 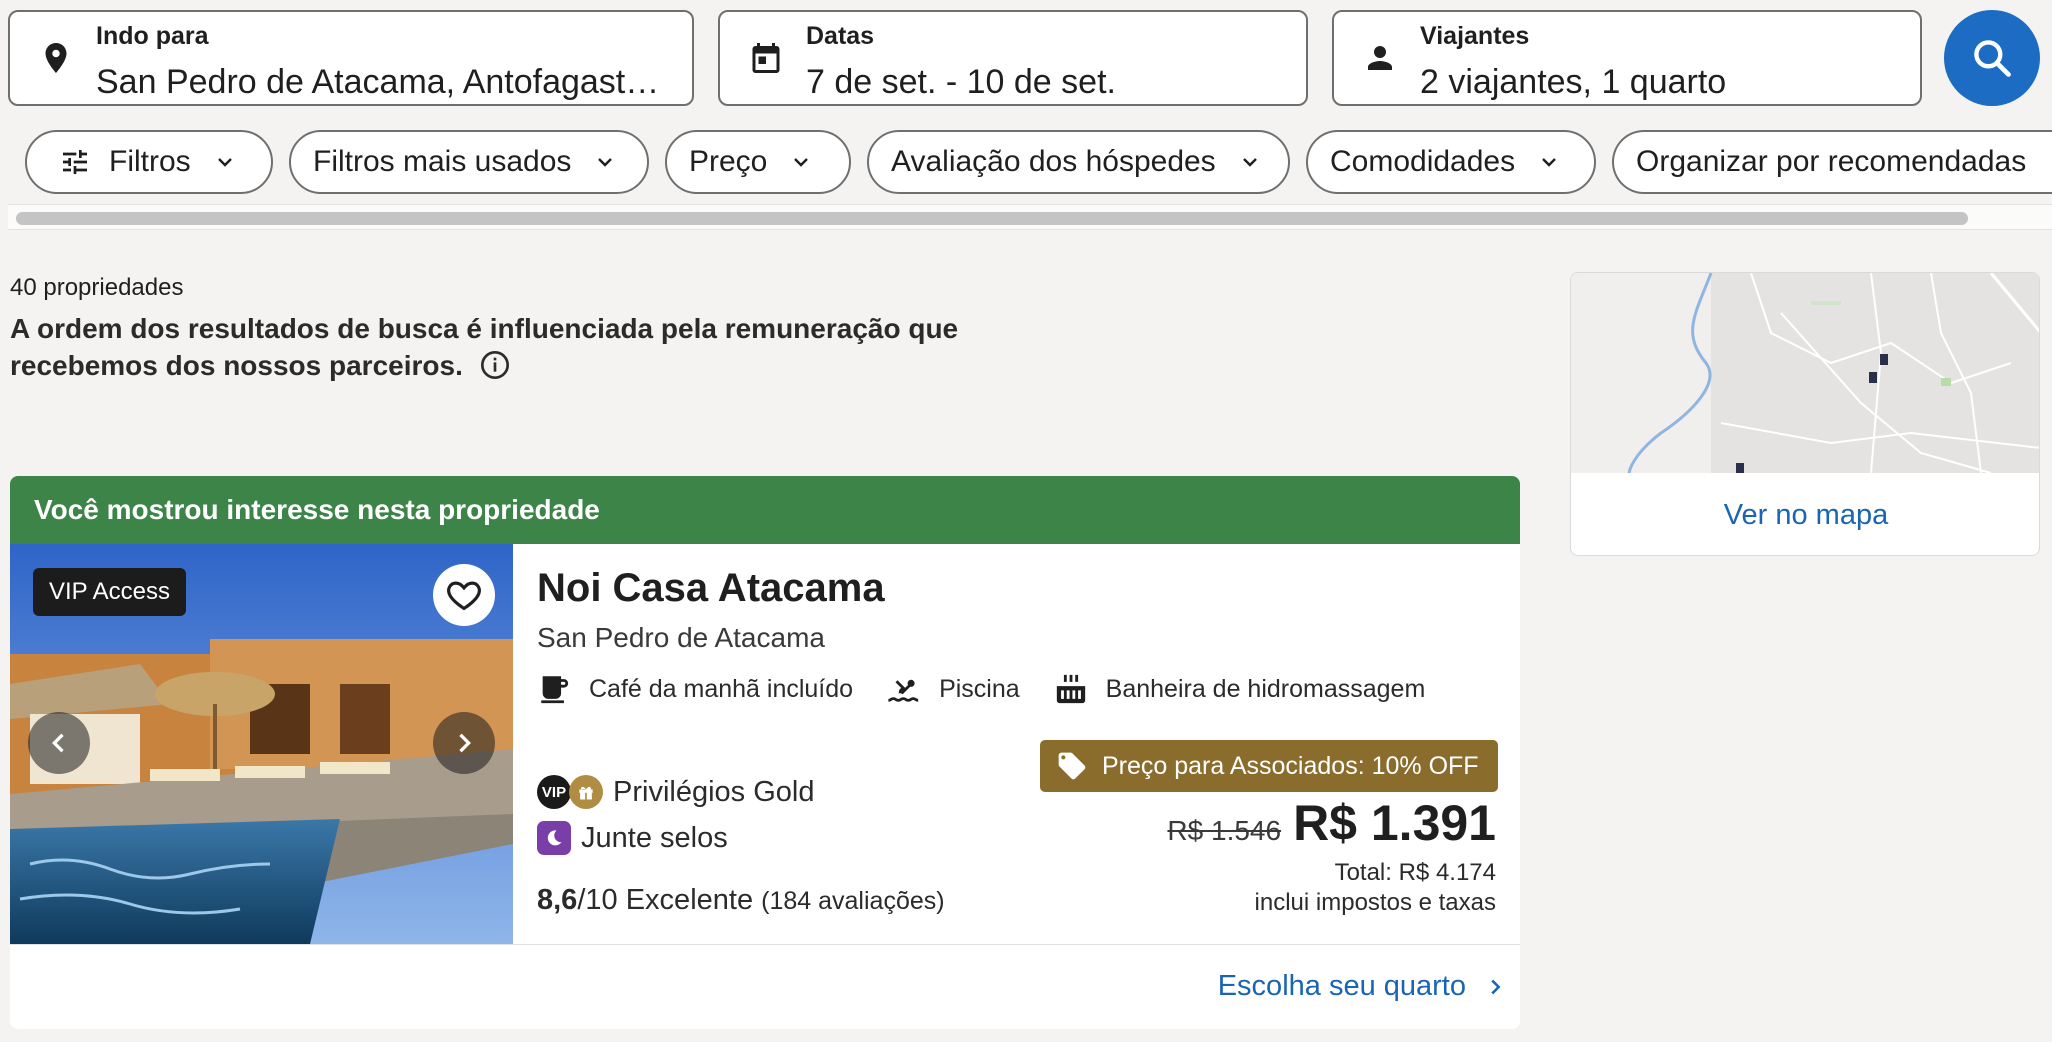 I want to click on choose-room-link: Escolha seu quarto, so click(x=1362, y=986).